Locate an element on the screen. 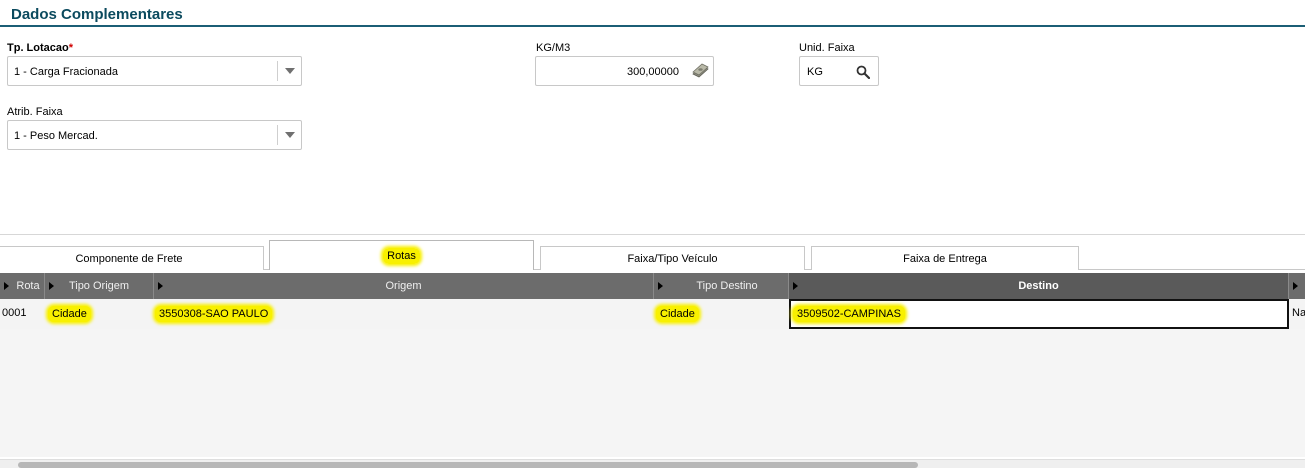  column-header-origem: Origem is located at coordinates (404, 286).